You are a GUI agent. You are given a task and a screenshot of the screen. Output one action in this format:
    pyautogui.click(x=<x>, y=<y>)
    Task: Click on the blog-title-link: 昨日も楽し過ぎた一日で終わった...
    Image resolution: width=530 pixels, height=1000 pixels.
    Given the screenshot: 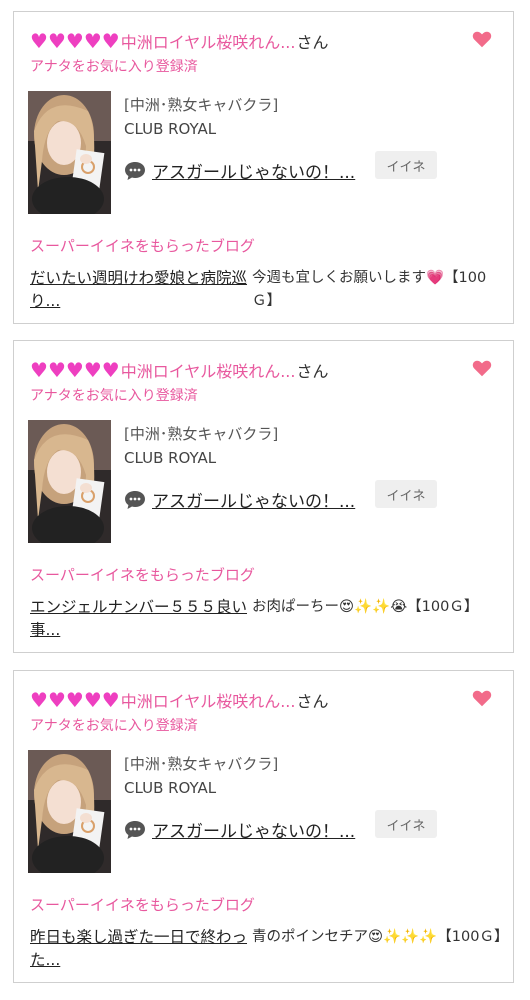 What is the action you would take?
    pyautogui.click(x=139, y=949)
    